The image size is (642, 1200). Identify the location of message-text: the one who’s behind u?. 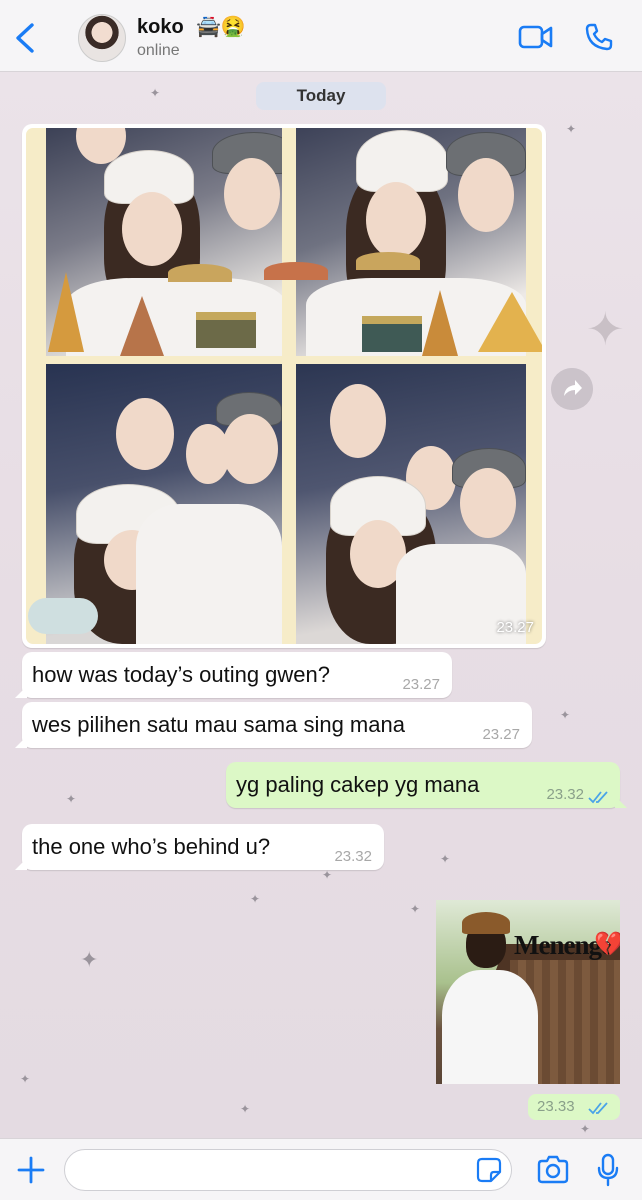
(151, 846).